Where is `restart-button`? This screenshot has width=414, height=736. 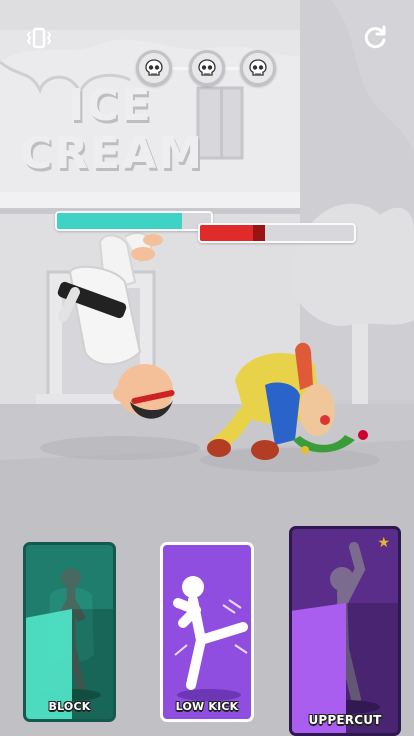 restart-button is located at coordinates (375, 38).